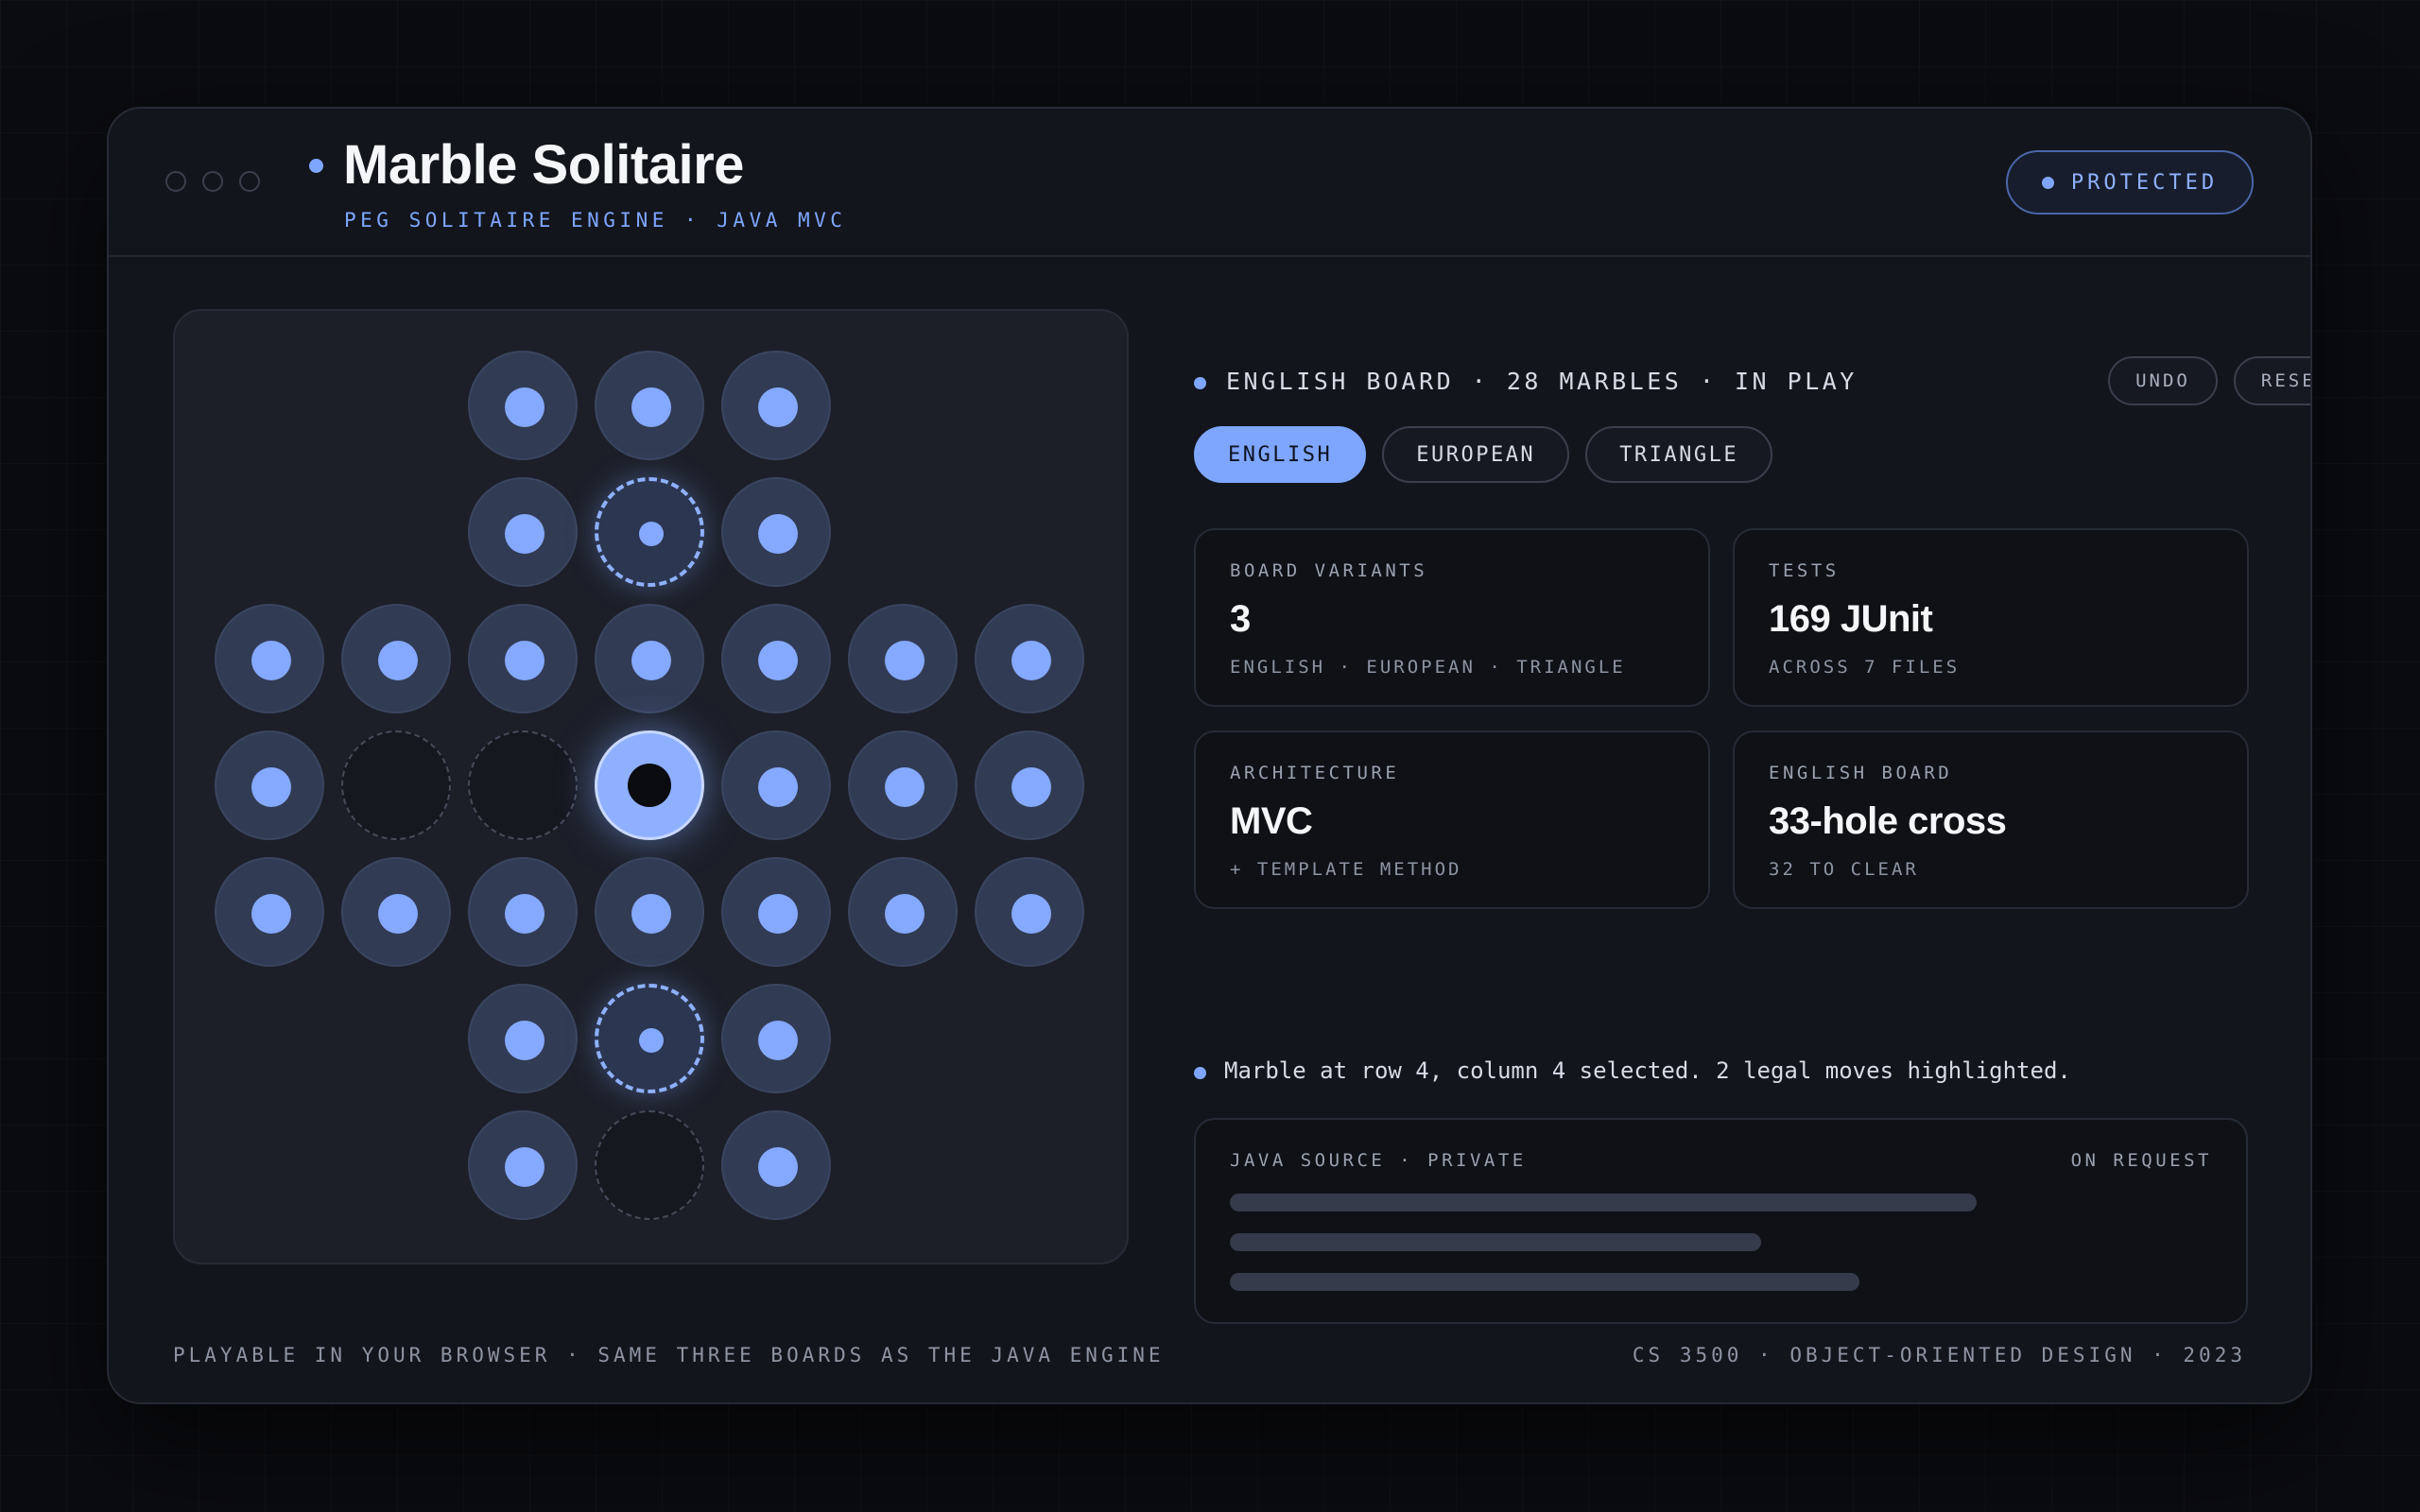 The height and width of the screenshot is (1512, 2420). What do you see at coordinates (1844, 869) in the screenshot?
I see `stat-card-sub: 32 TO CLEAR` at bounding box center [1844, 869].